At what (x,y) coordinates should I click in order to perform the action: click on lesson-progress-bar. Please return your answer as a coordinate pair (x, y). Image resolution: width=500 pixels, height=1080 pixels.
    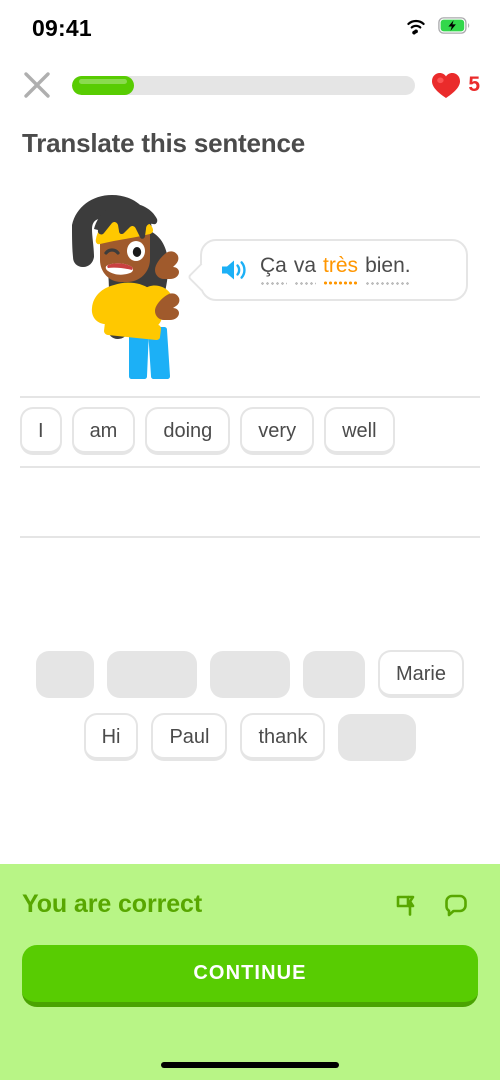
    Looking at the image, I should click on (244, 85).